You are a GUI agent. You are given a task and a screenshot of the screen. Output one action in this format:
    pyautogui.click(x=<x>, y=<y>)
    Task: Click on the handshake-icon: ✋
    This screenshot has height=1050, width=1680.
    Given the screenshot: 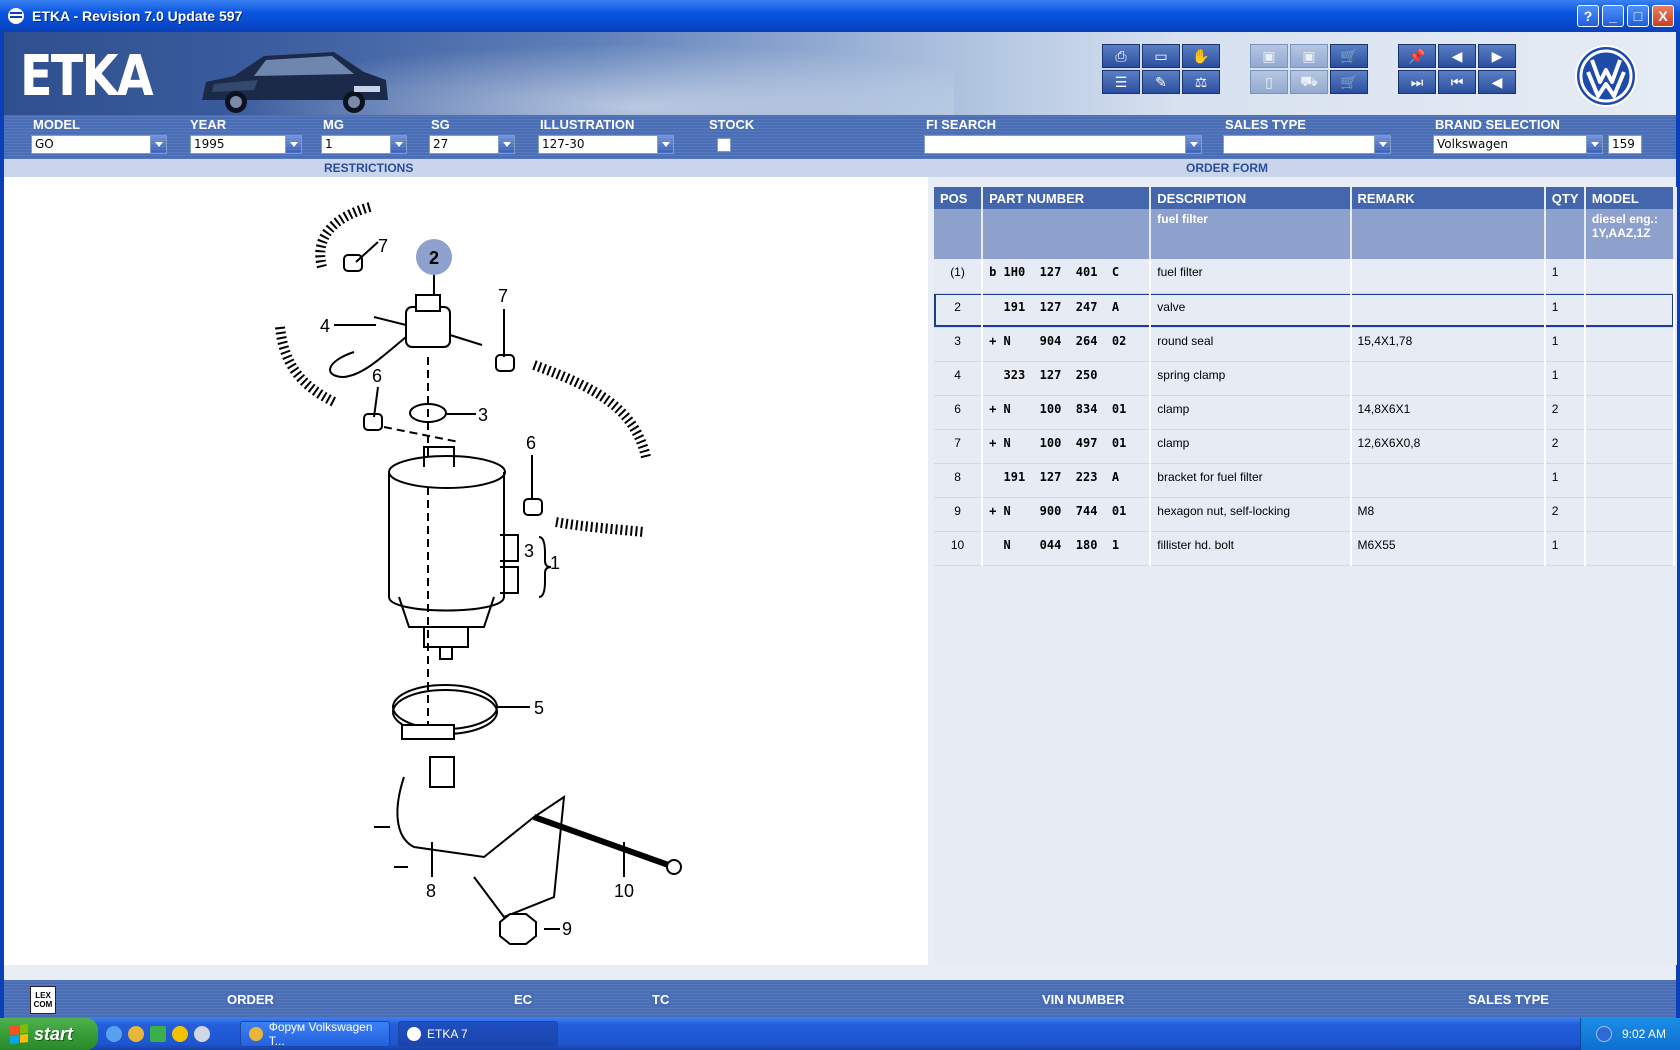 What is the action you would take?
    pyautogui.click(x=1201, y=56)
    